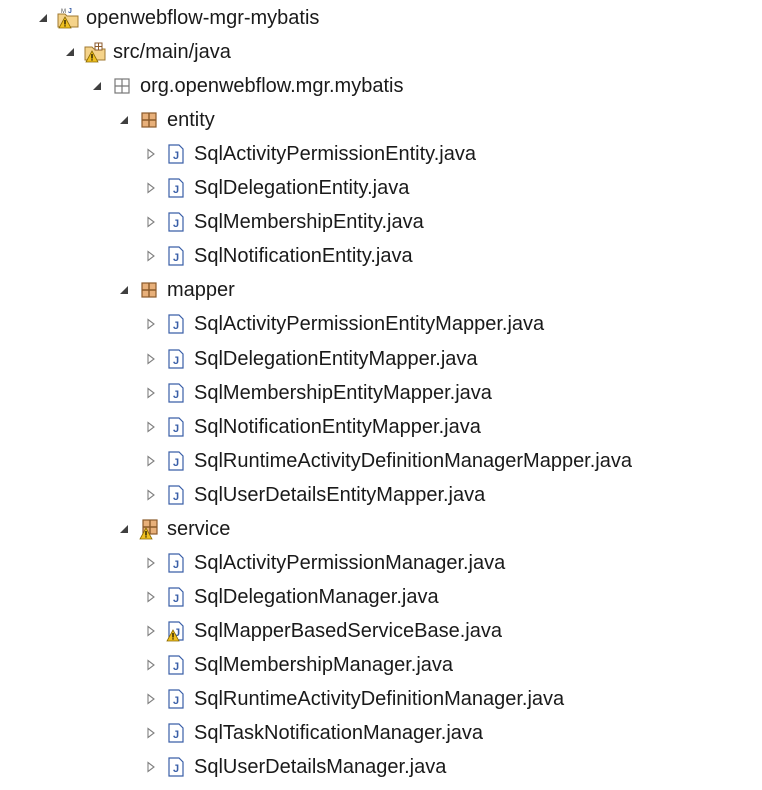 This screenshot has width=762, height=790. I want to click on tree-item-file: J SqlMembershipManager.java, so click(298, 665).